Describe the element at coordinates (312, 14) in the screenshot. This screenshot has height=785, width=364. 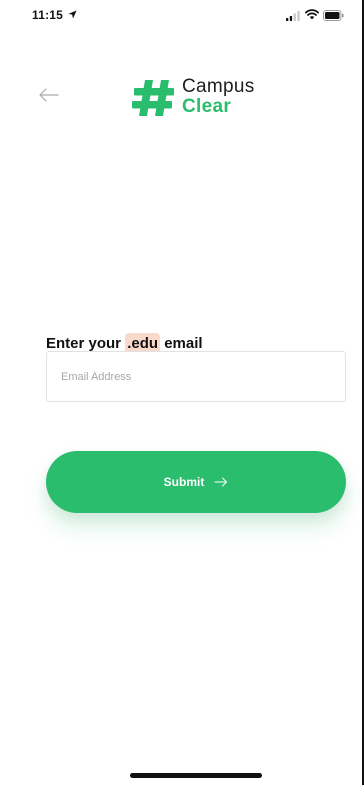
I see `wifi-icon` at that location.